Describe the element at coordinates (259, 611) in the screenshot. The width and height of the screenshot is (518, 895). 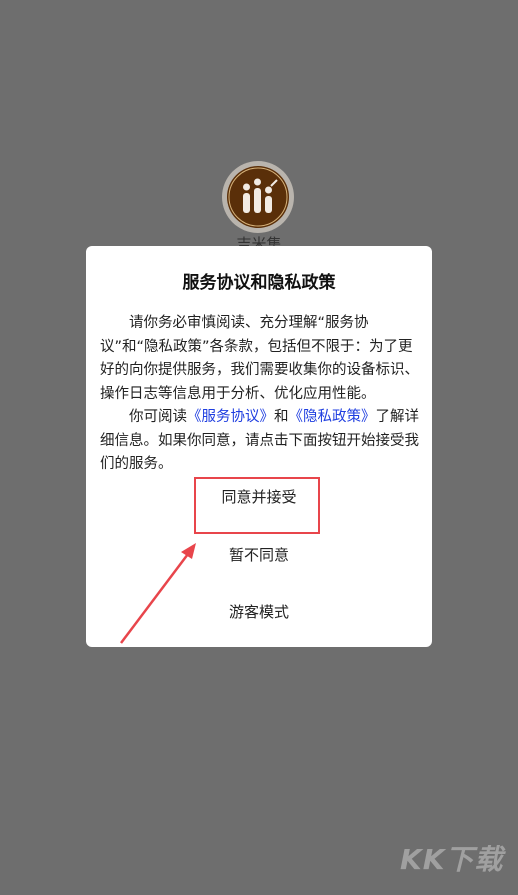
I see `guest-mode-button: 游客模式` at that location.